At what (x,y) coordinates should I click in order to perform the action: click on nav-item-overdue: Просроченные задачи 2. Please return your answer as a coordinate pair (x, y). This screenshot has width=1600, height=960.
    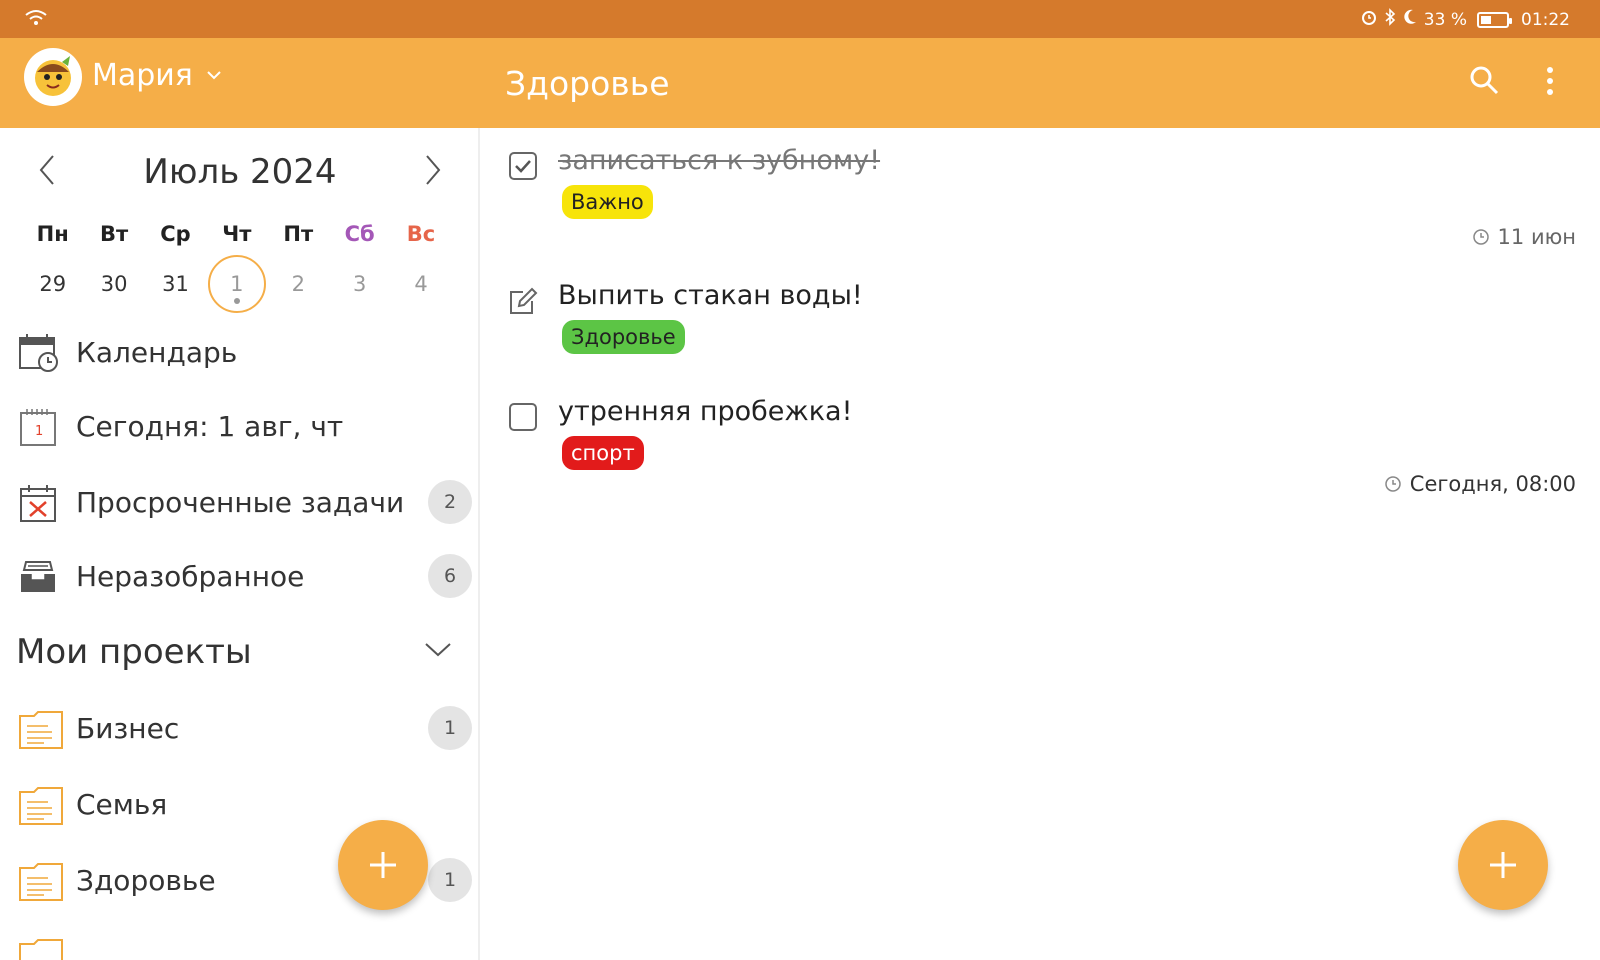
    Looking at the image, I should click on (239, 505).